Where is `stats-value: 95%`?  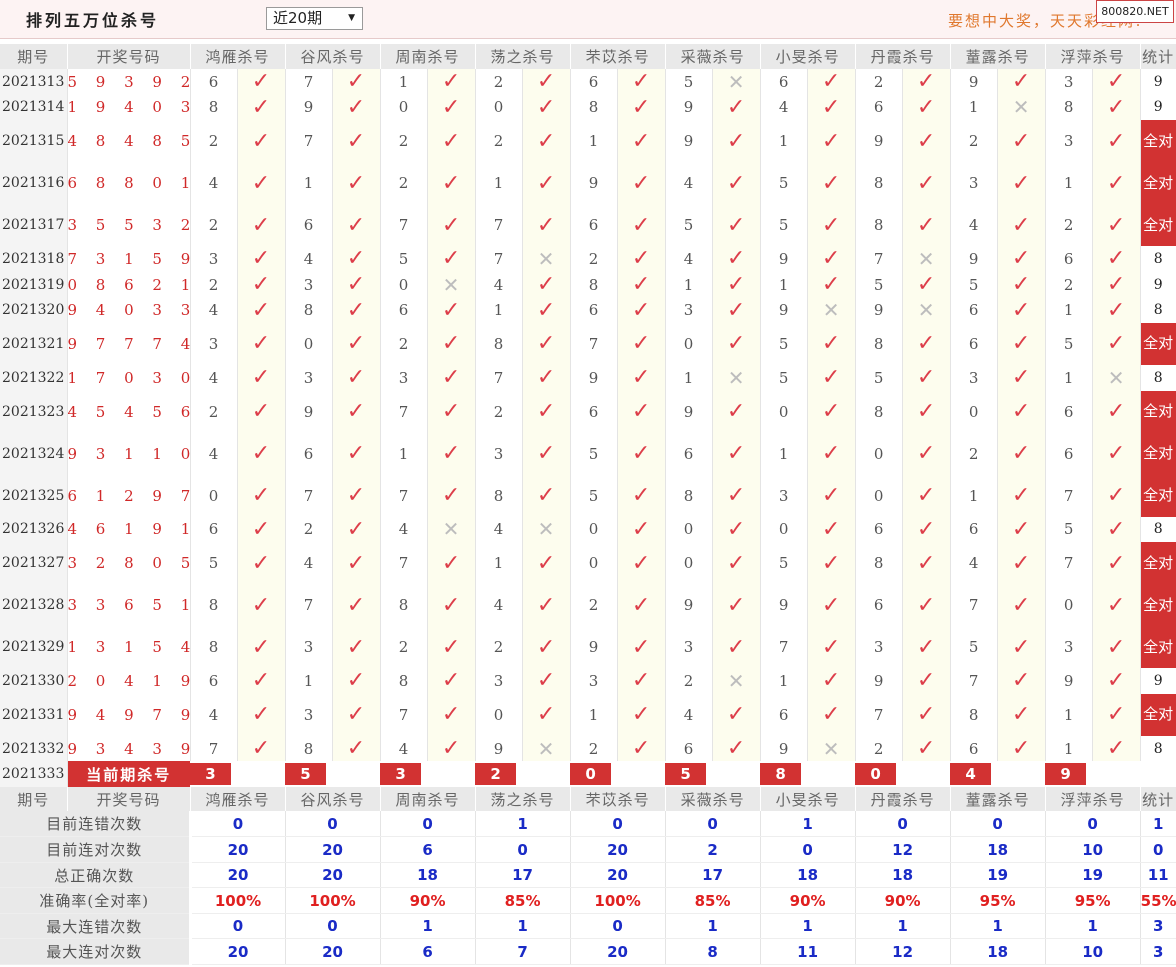
stats-value: 95% is located at coordinates (998, 900).